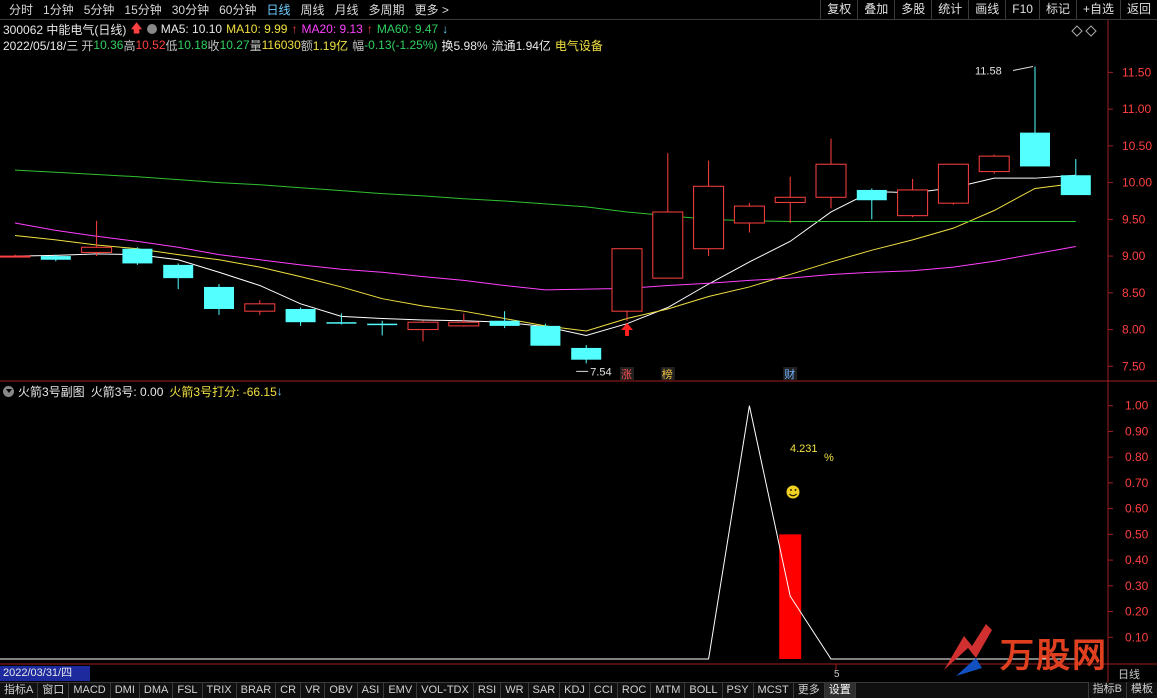  I want to click on toolbar-button: 标记, so click(1057, 10).